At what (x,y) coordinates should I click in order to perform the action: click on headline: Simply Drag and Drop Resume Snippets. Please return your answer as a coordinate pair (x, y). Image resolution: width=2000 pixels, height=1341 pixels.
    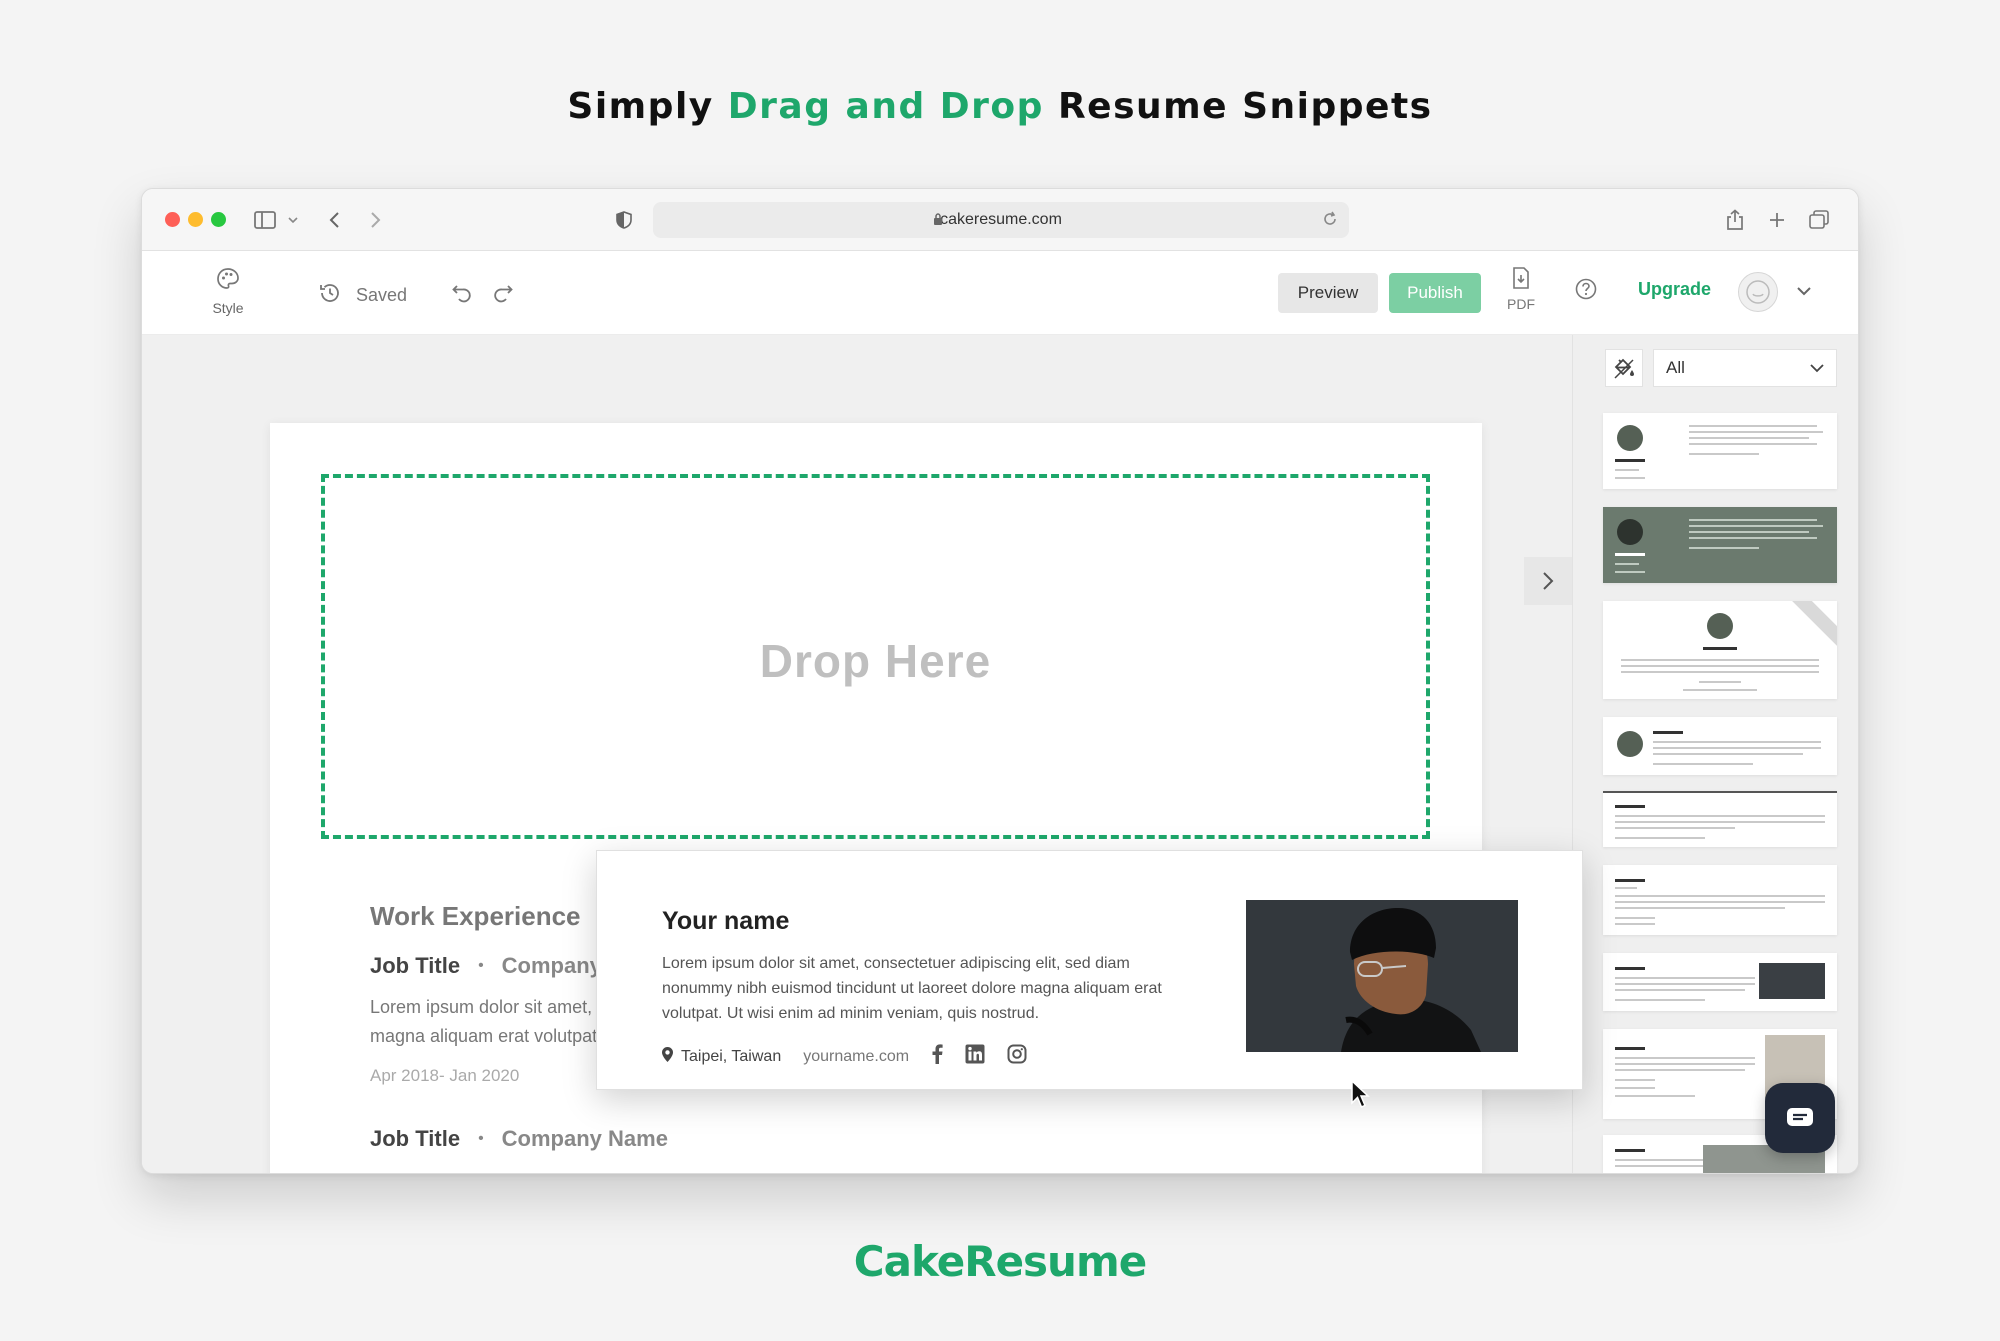
    Looking at the image, I should click on (1000, 106).